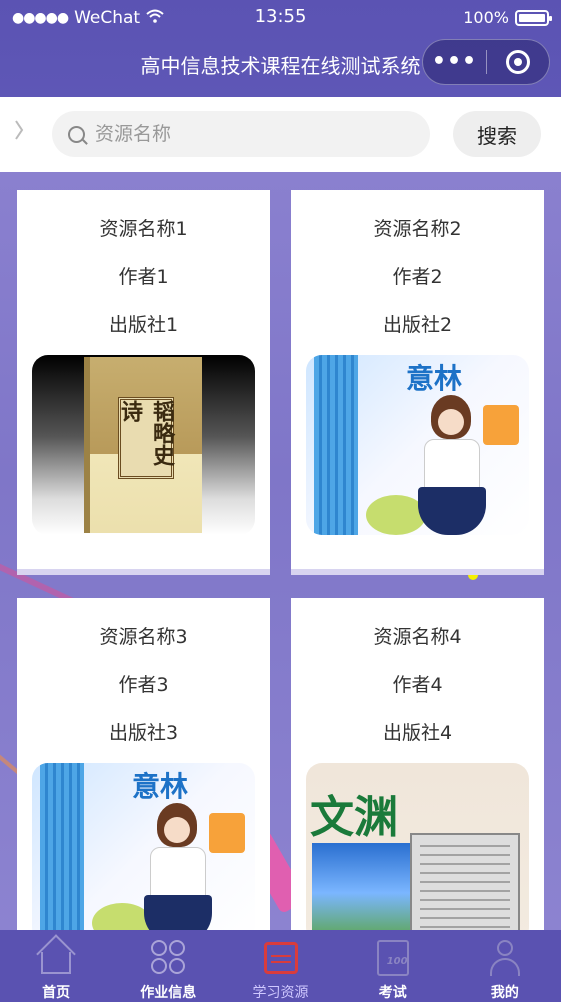 This screenshot has height=1002, width=561. What do you see at coordinates (280, 66) in the screenshot?
I see `page-title: 高中信息技术课程在线测试系统` at bounding box center [280, 66].